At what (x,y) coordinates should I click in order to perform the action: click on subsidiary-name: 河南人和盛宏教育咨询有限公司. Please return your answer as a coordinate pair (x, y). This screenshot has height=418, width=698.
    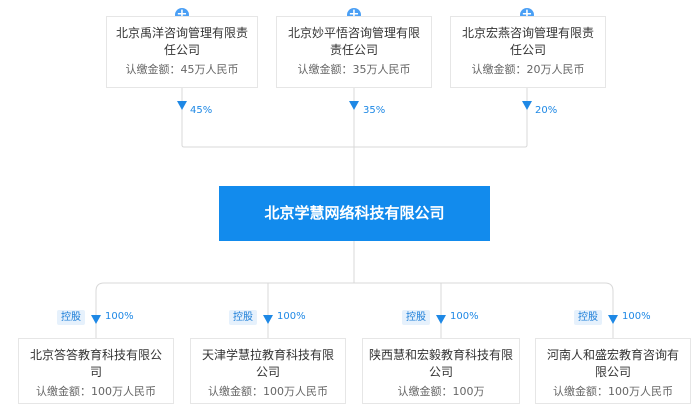
    Looking at the image, I should click on (612, 363).